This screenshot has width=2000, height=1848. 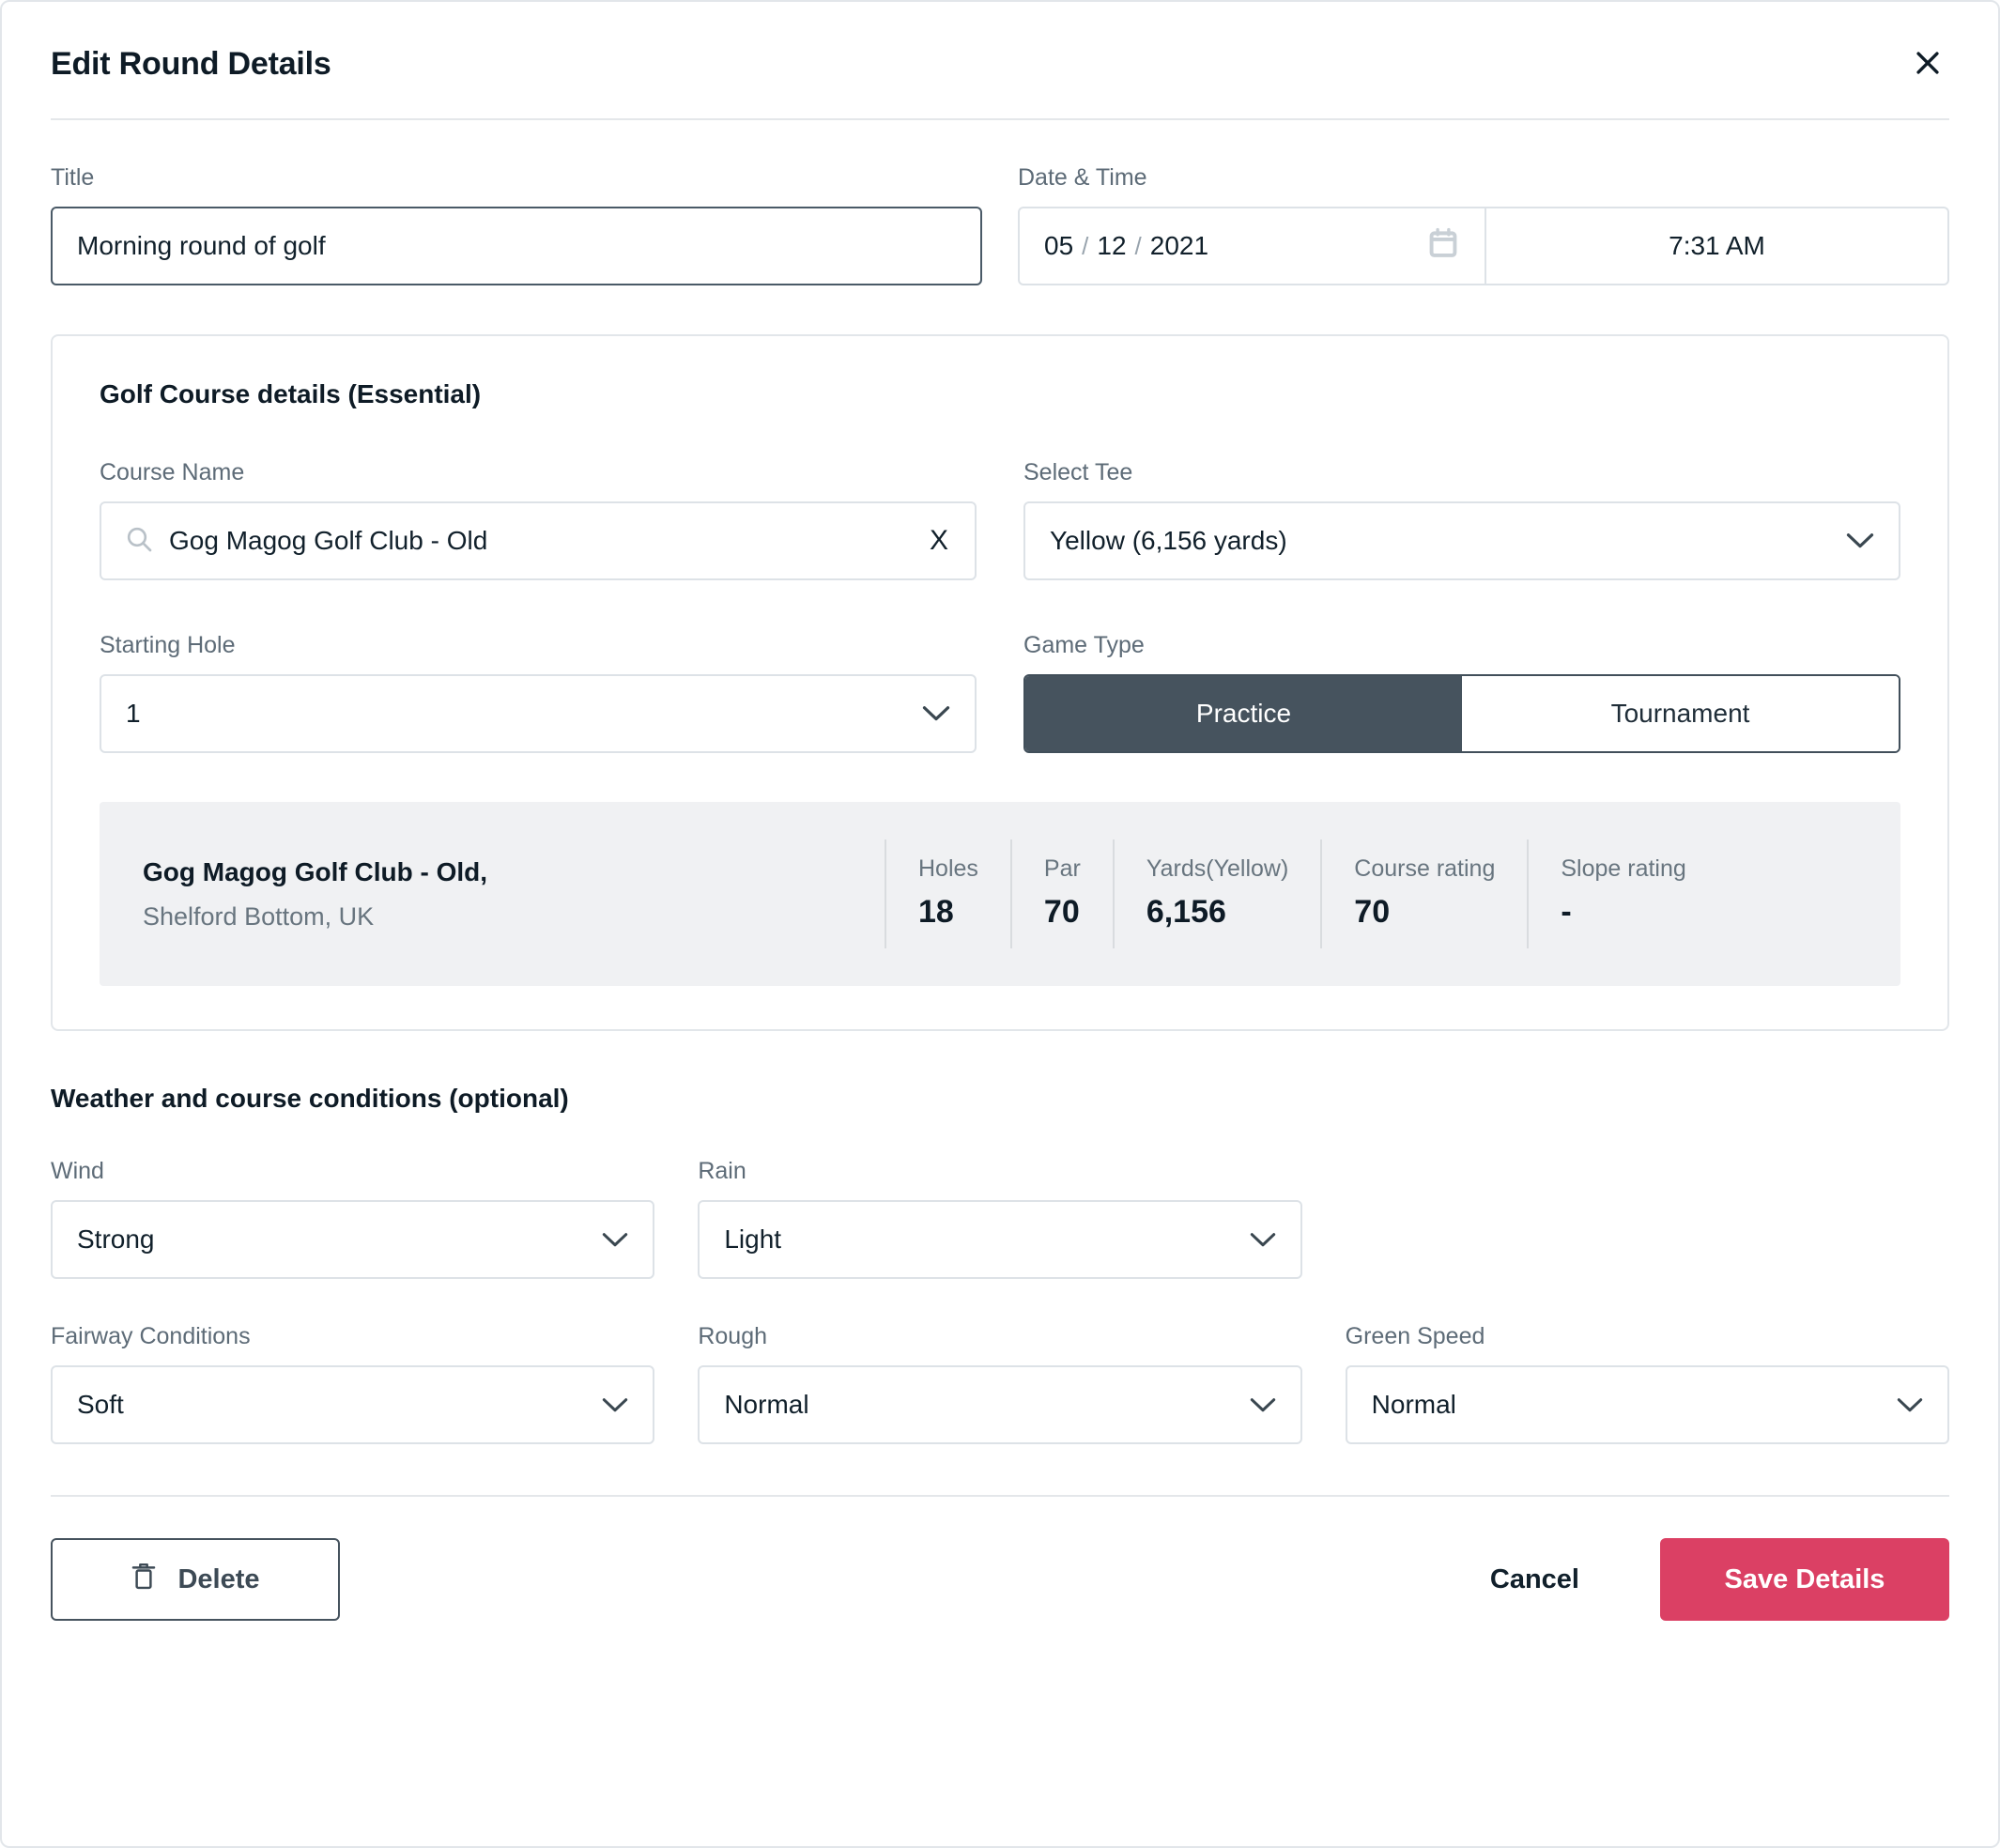 What do you see at coordinates (1000, 1559) in the screenshot?
I see `dialog-footer: Delete Cancel Save Details` at bounding box center [1000, 1559].